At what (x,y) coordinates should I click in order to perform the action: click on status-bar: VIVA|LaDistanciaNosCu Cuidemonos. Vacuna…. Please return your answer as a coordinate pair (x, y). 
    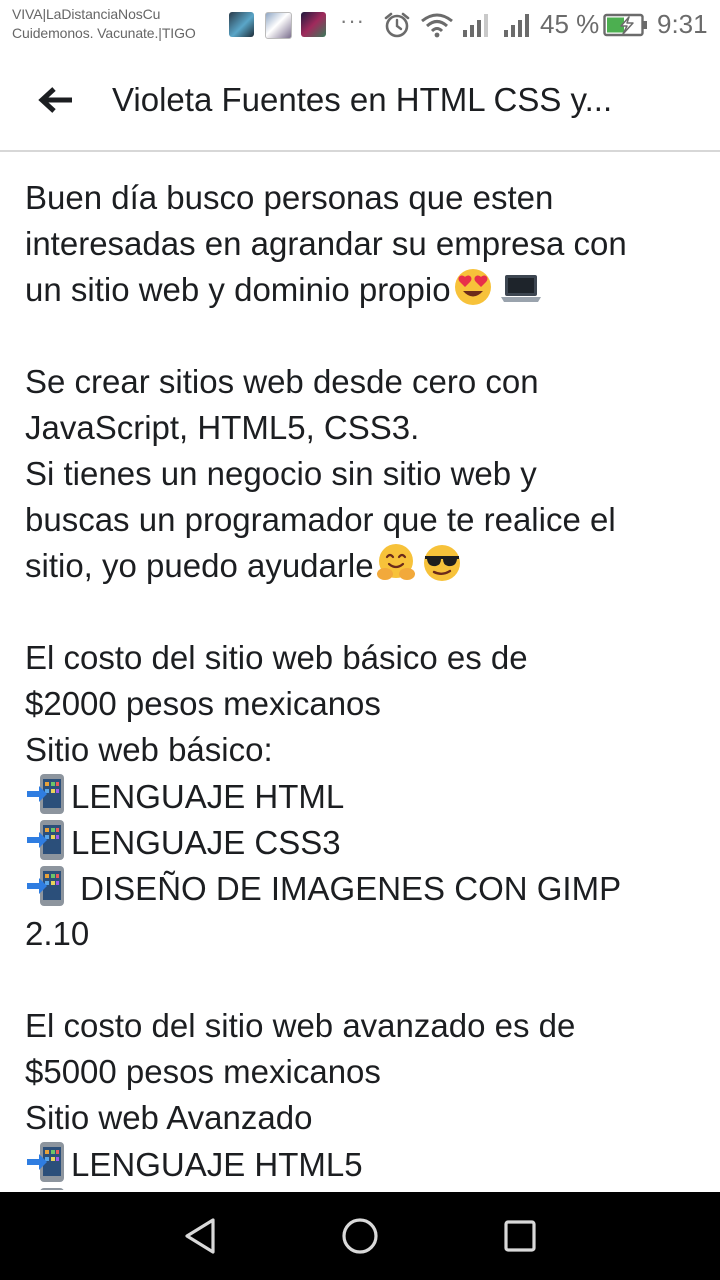
    Looking at the image, I should click on (360, 25).